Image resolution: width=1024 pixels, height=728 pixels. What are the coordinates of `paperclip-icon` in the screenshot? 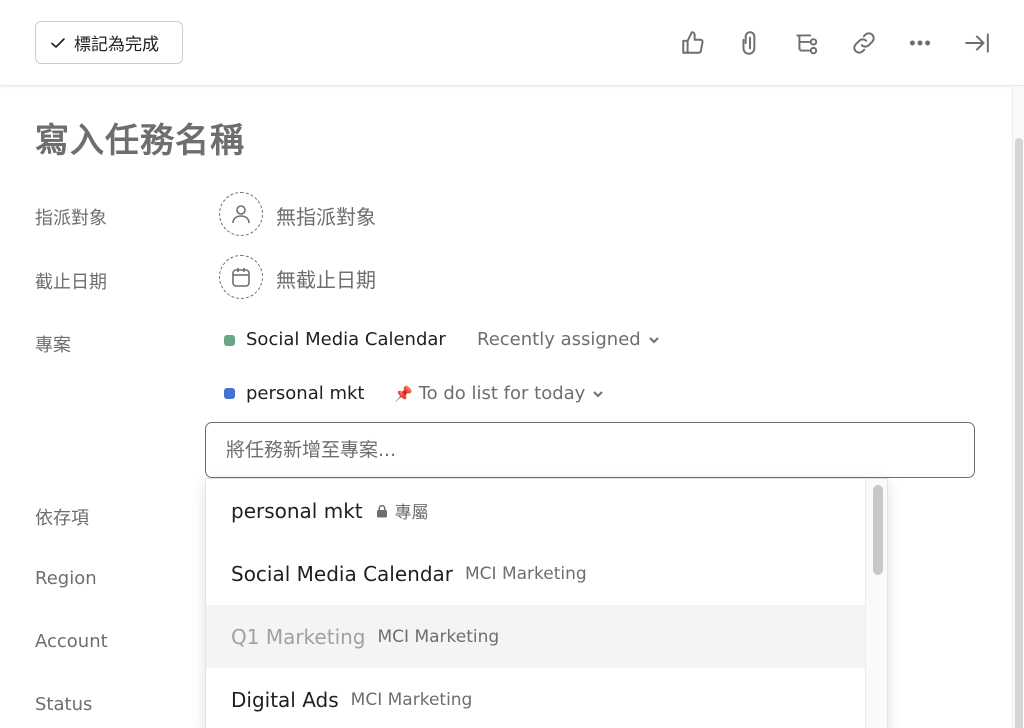 It's located at (750, 43).